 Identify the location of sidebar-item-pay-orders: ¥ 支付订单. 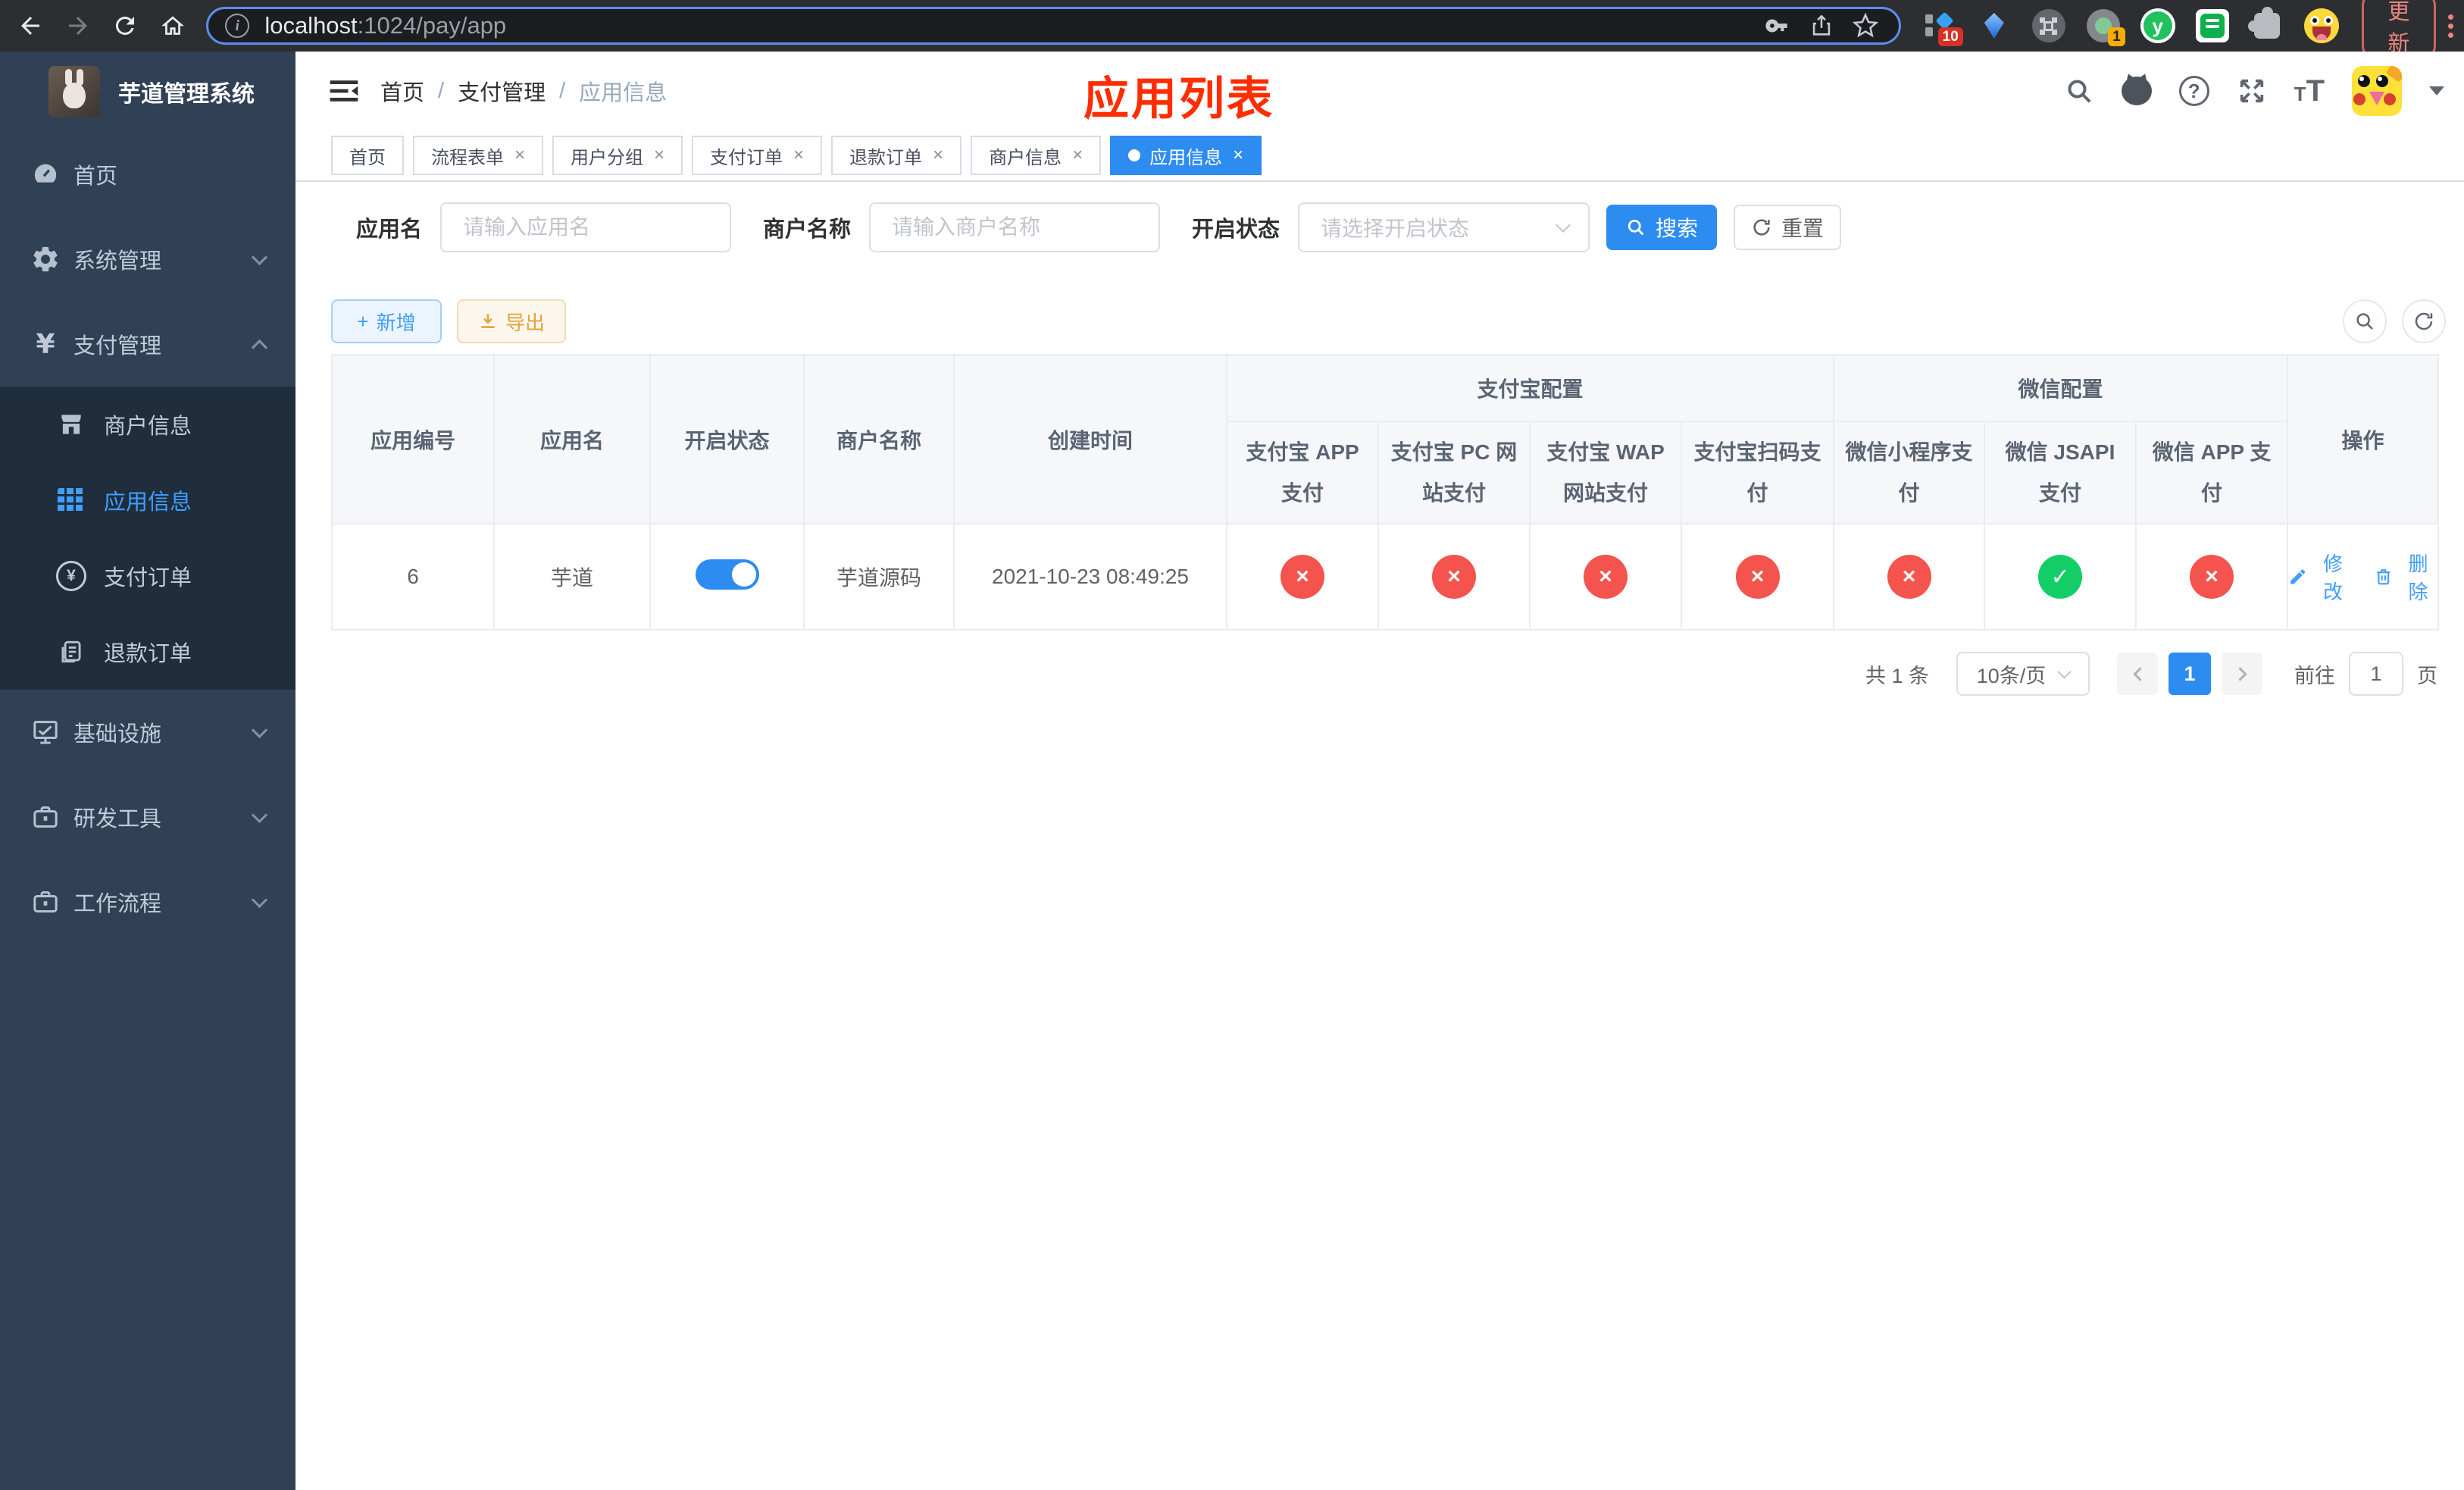
(147, 576).